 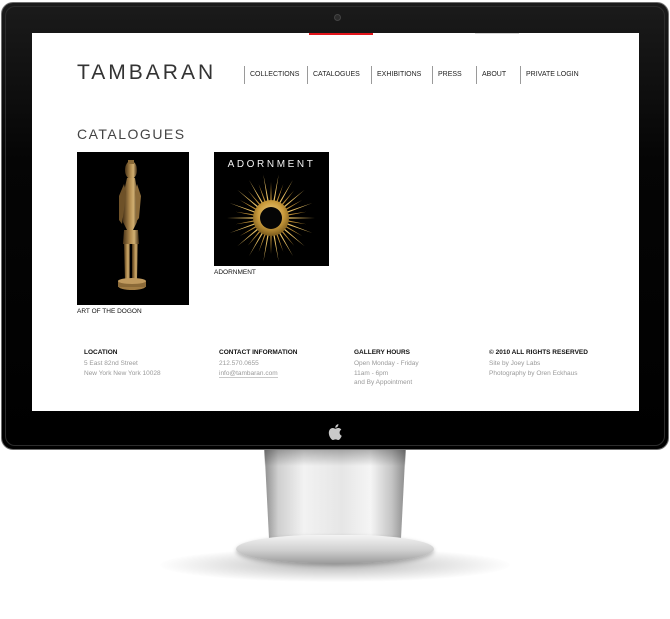 I want to click on hours-line: and By Appointment, so click(x=383, y=382).